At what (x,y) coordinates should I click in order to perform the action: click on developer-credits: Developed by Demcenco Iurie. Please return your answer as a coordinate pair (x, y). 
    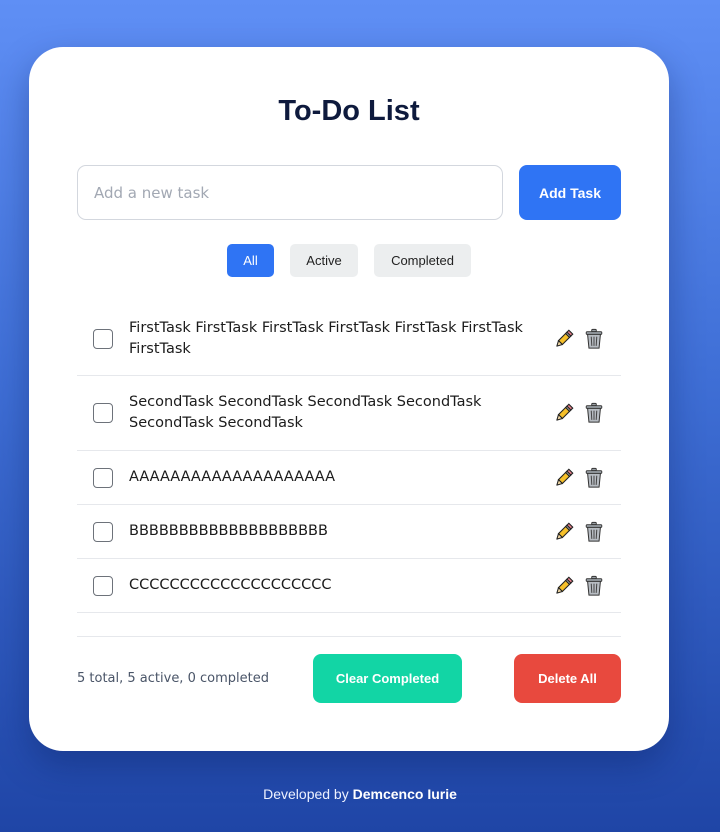
    Looking at the image, I should click on (360, 794).